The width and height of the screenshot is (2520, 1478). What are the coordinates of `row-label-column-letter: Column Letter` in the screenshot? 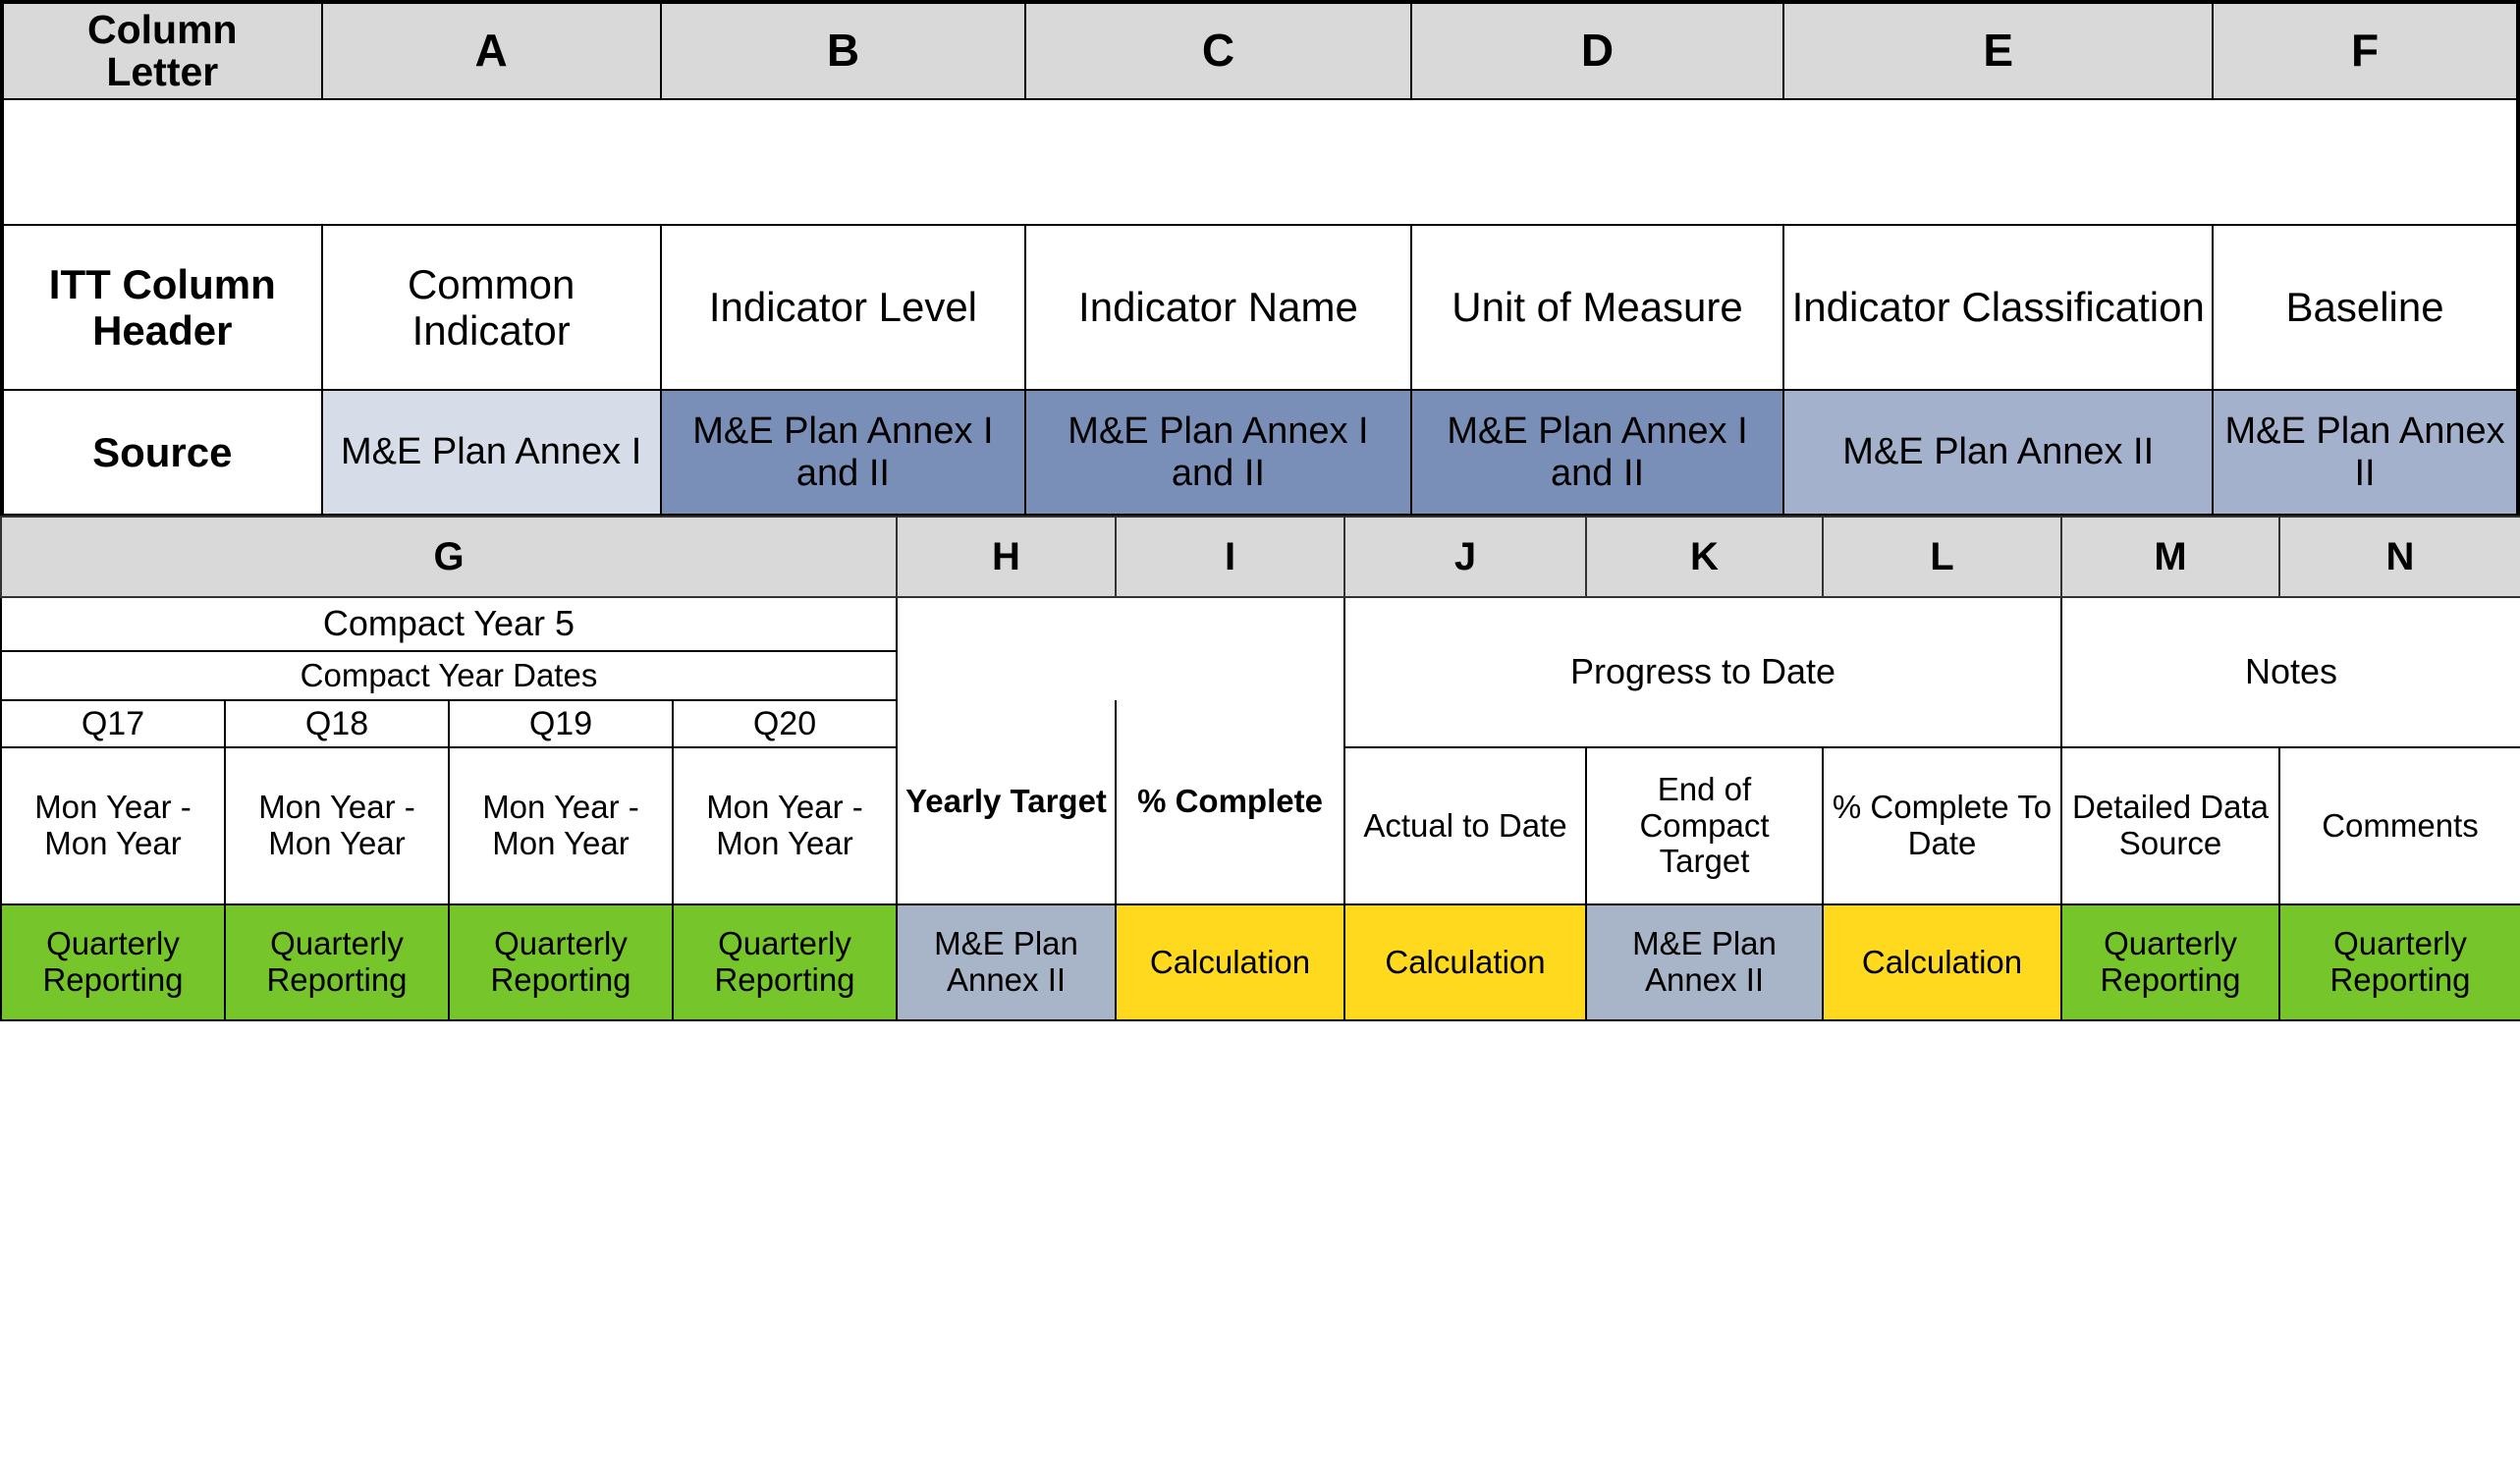 It's located at (162, 50).